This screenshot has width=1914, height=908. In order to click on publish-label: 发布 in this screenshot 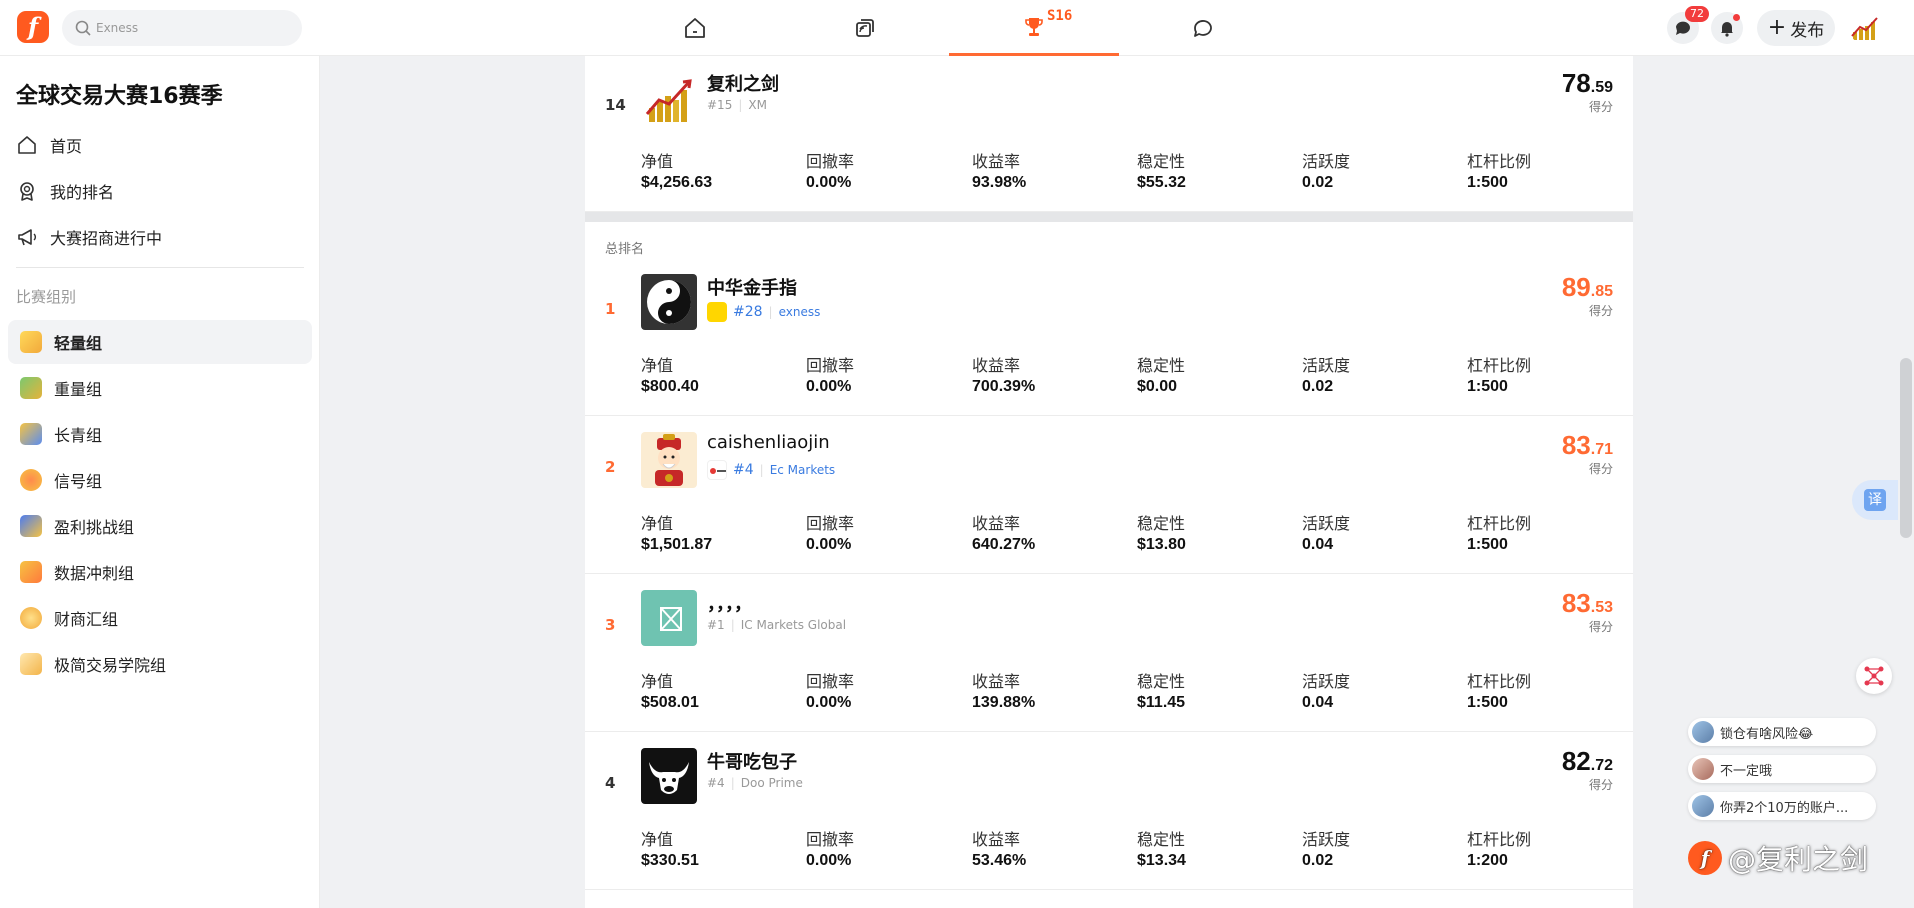, I will do `click(1807, 30)`.